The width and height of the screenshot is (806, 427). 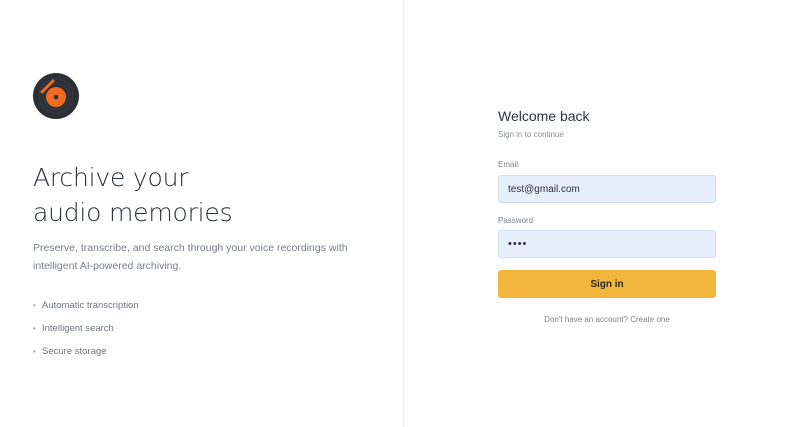 What do you see at coordinates (516, 220) in the screenshot?
I see `password-label: Password` at bounding box center [516, 220].